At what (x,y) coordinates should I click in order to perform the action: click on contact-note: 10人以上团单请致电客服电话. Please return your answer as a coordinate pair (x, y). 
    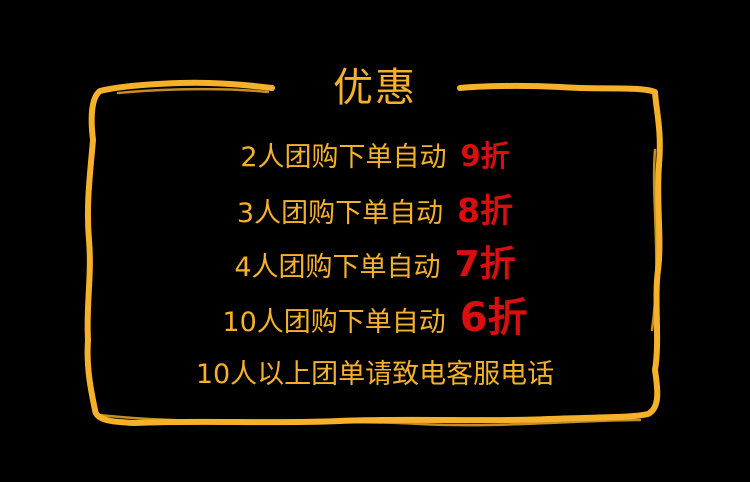
    Looking at the image, I should click on (375, 374).